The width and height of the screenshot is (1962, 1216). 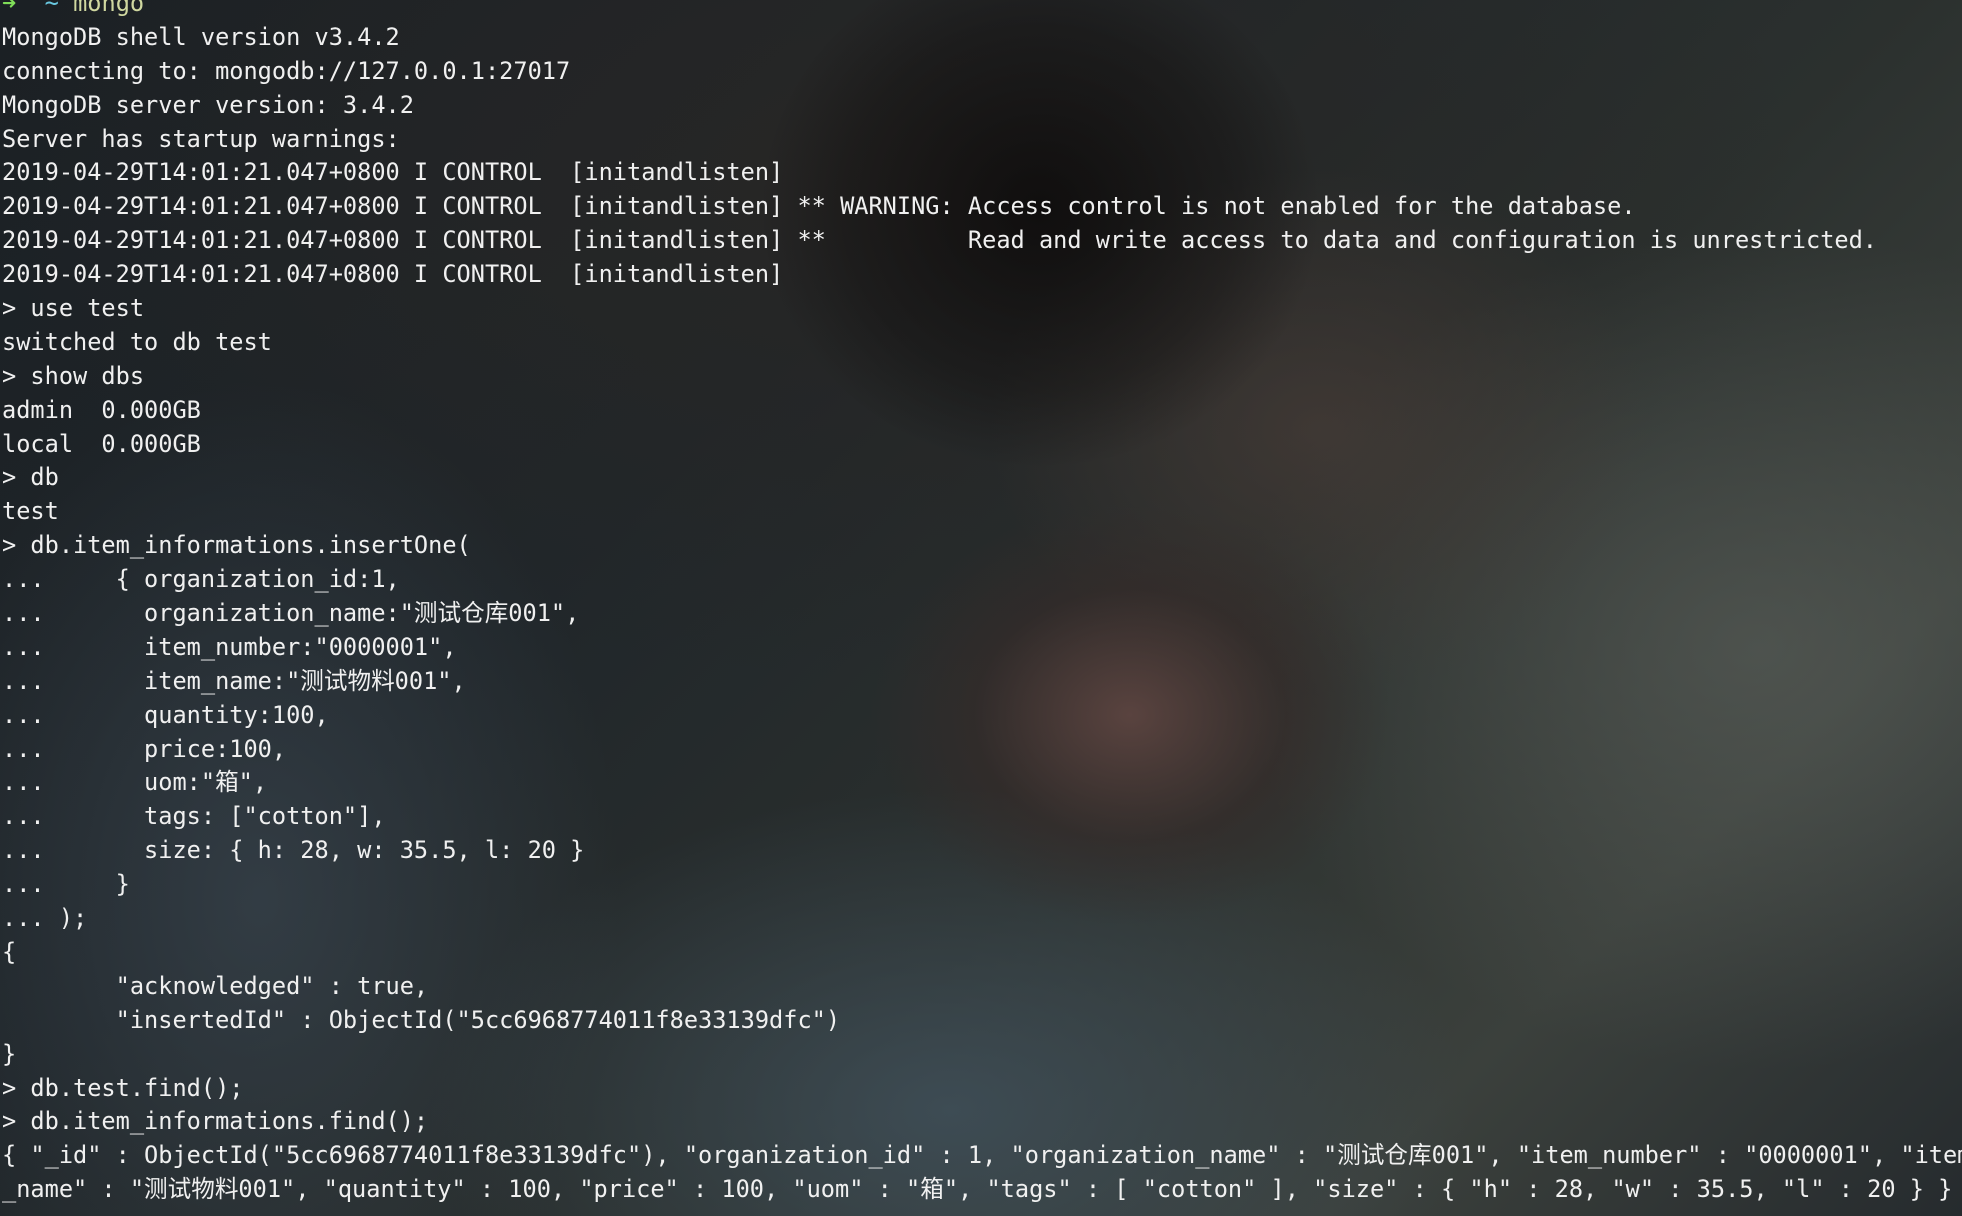 What do you see at coordinates (101, 409) in the screenshot?
I see `terminal-line: admin 0.000GB` at bounding box center [101, 409].